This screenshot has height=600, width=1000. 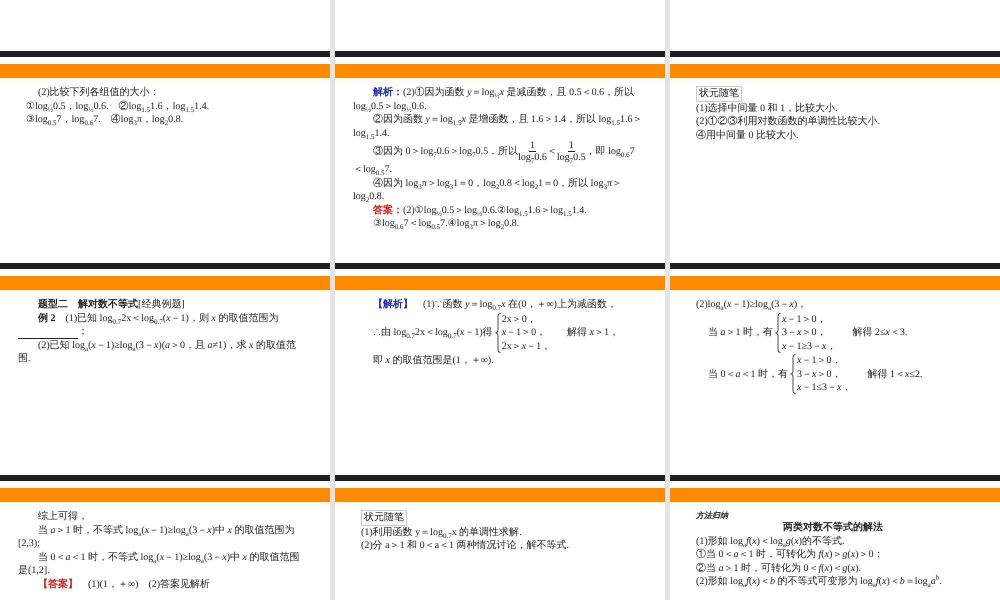 What do you see at coordinates (83, 331) in the screenshot?
I see `punctuation-text: ；` at bounding box center [83, 331].